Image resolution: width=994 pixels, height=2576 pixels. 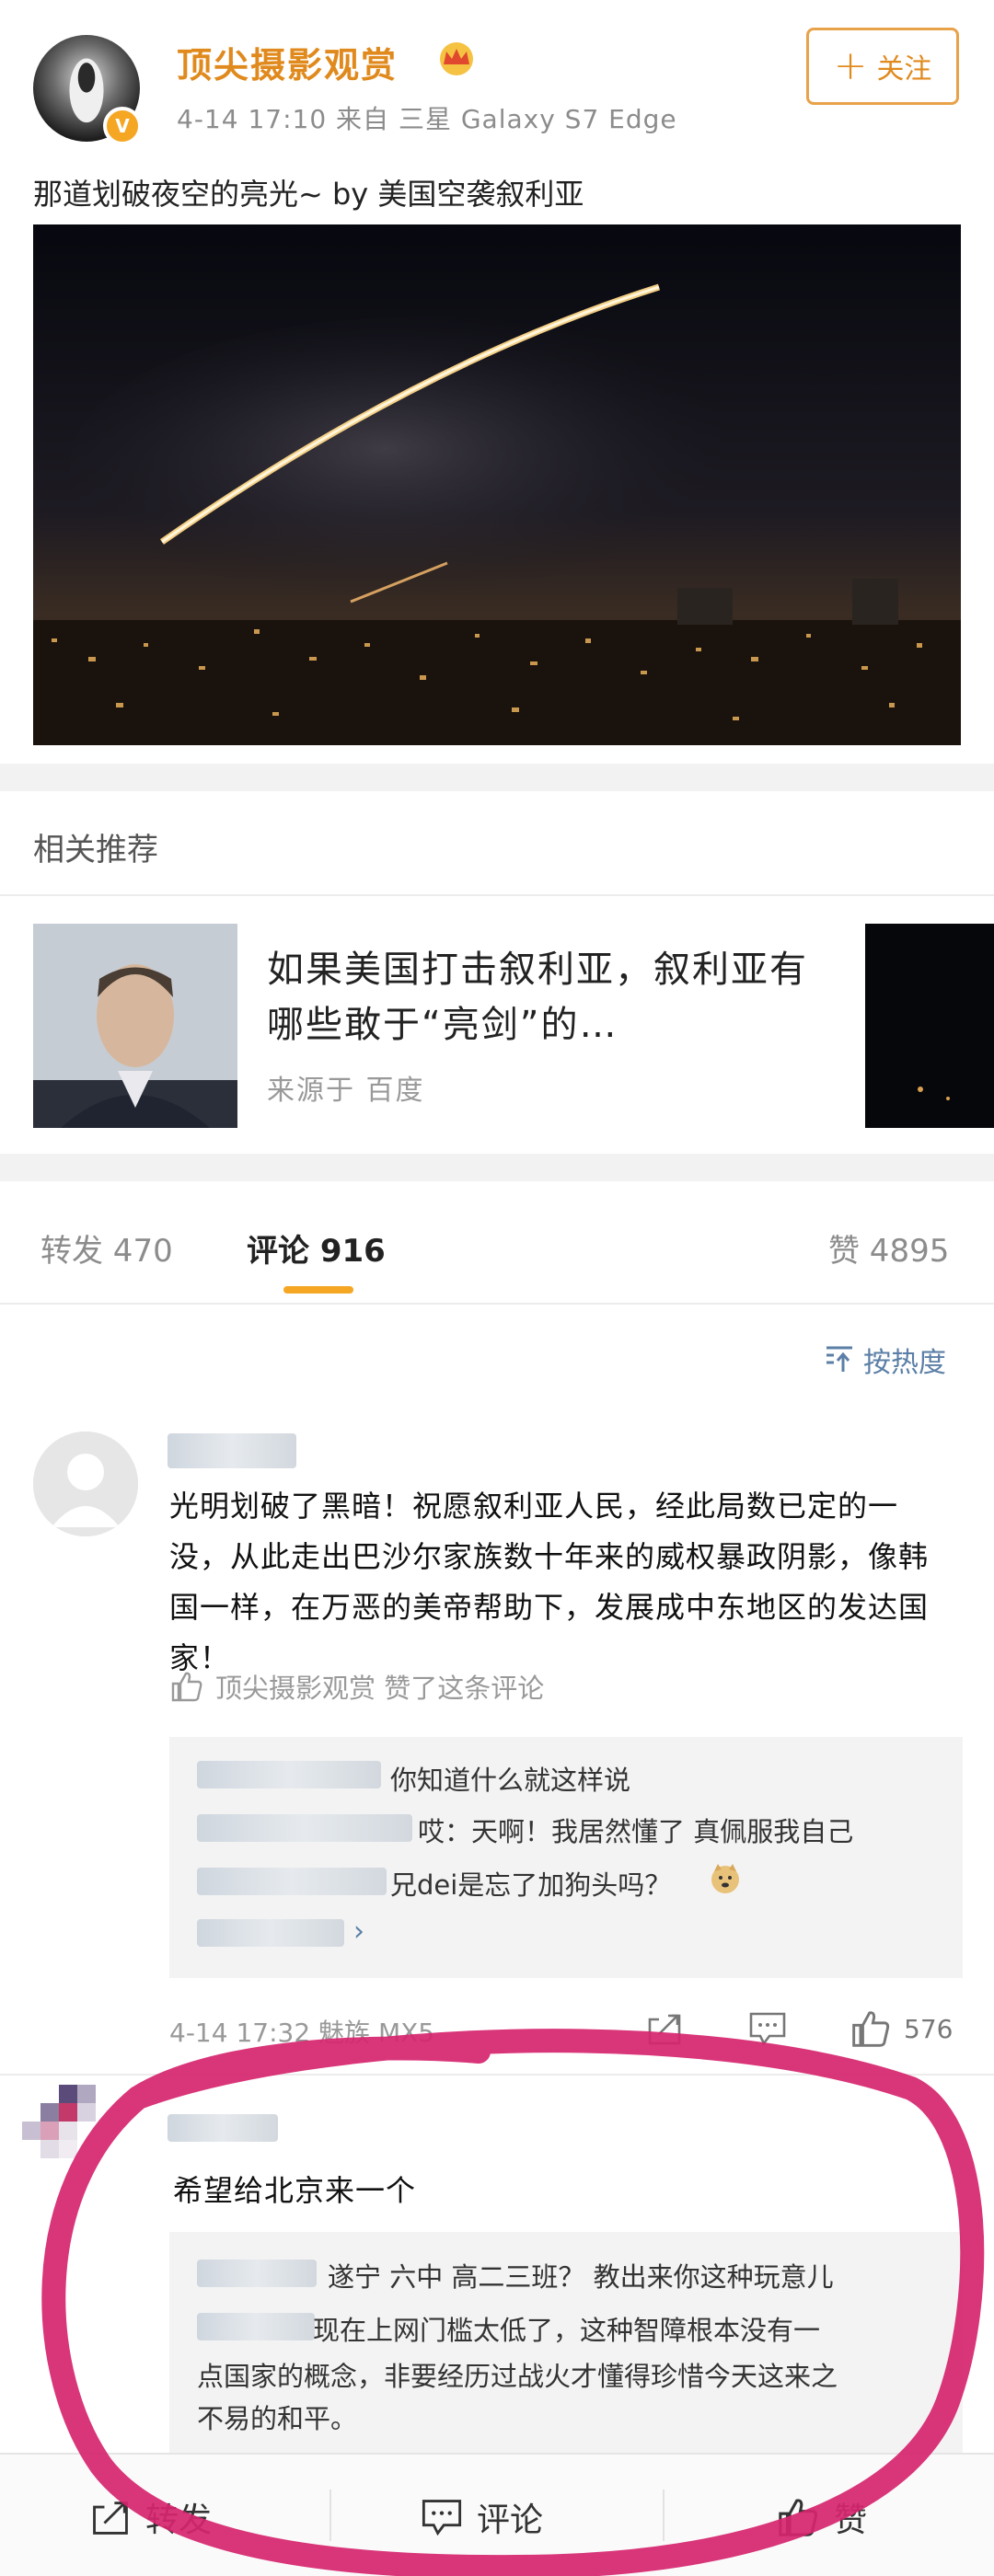 I want to click on crown-icon, so click(x=456, y=58).